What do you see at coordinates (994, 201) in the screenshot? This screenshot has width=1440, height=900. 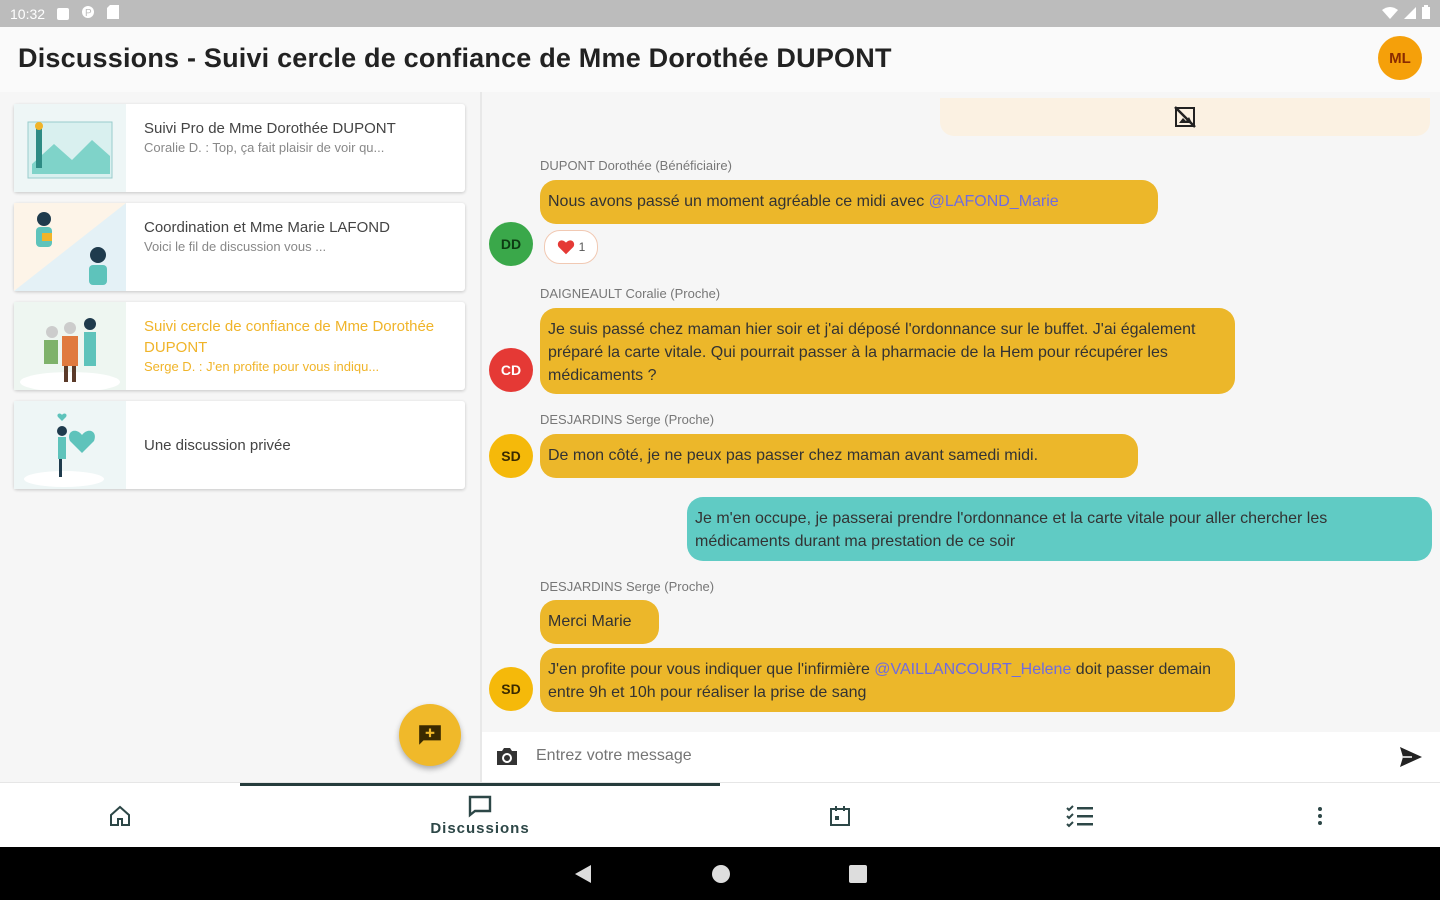 I see `mention-link: @LAFOND_Marie` at bounding box center [994, 201].